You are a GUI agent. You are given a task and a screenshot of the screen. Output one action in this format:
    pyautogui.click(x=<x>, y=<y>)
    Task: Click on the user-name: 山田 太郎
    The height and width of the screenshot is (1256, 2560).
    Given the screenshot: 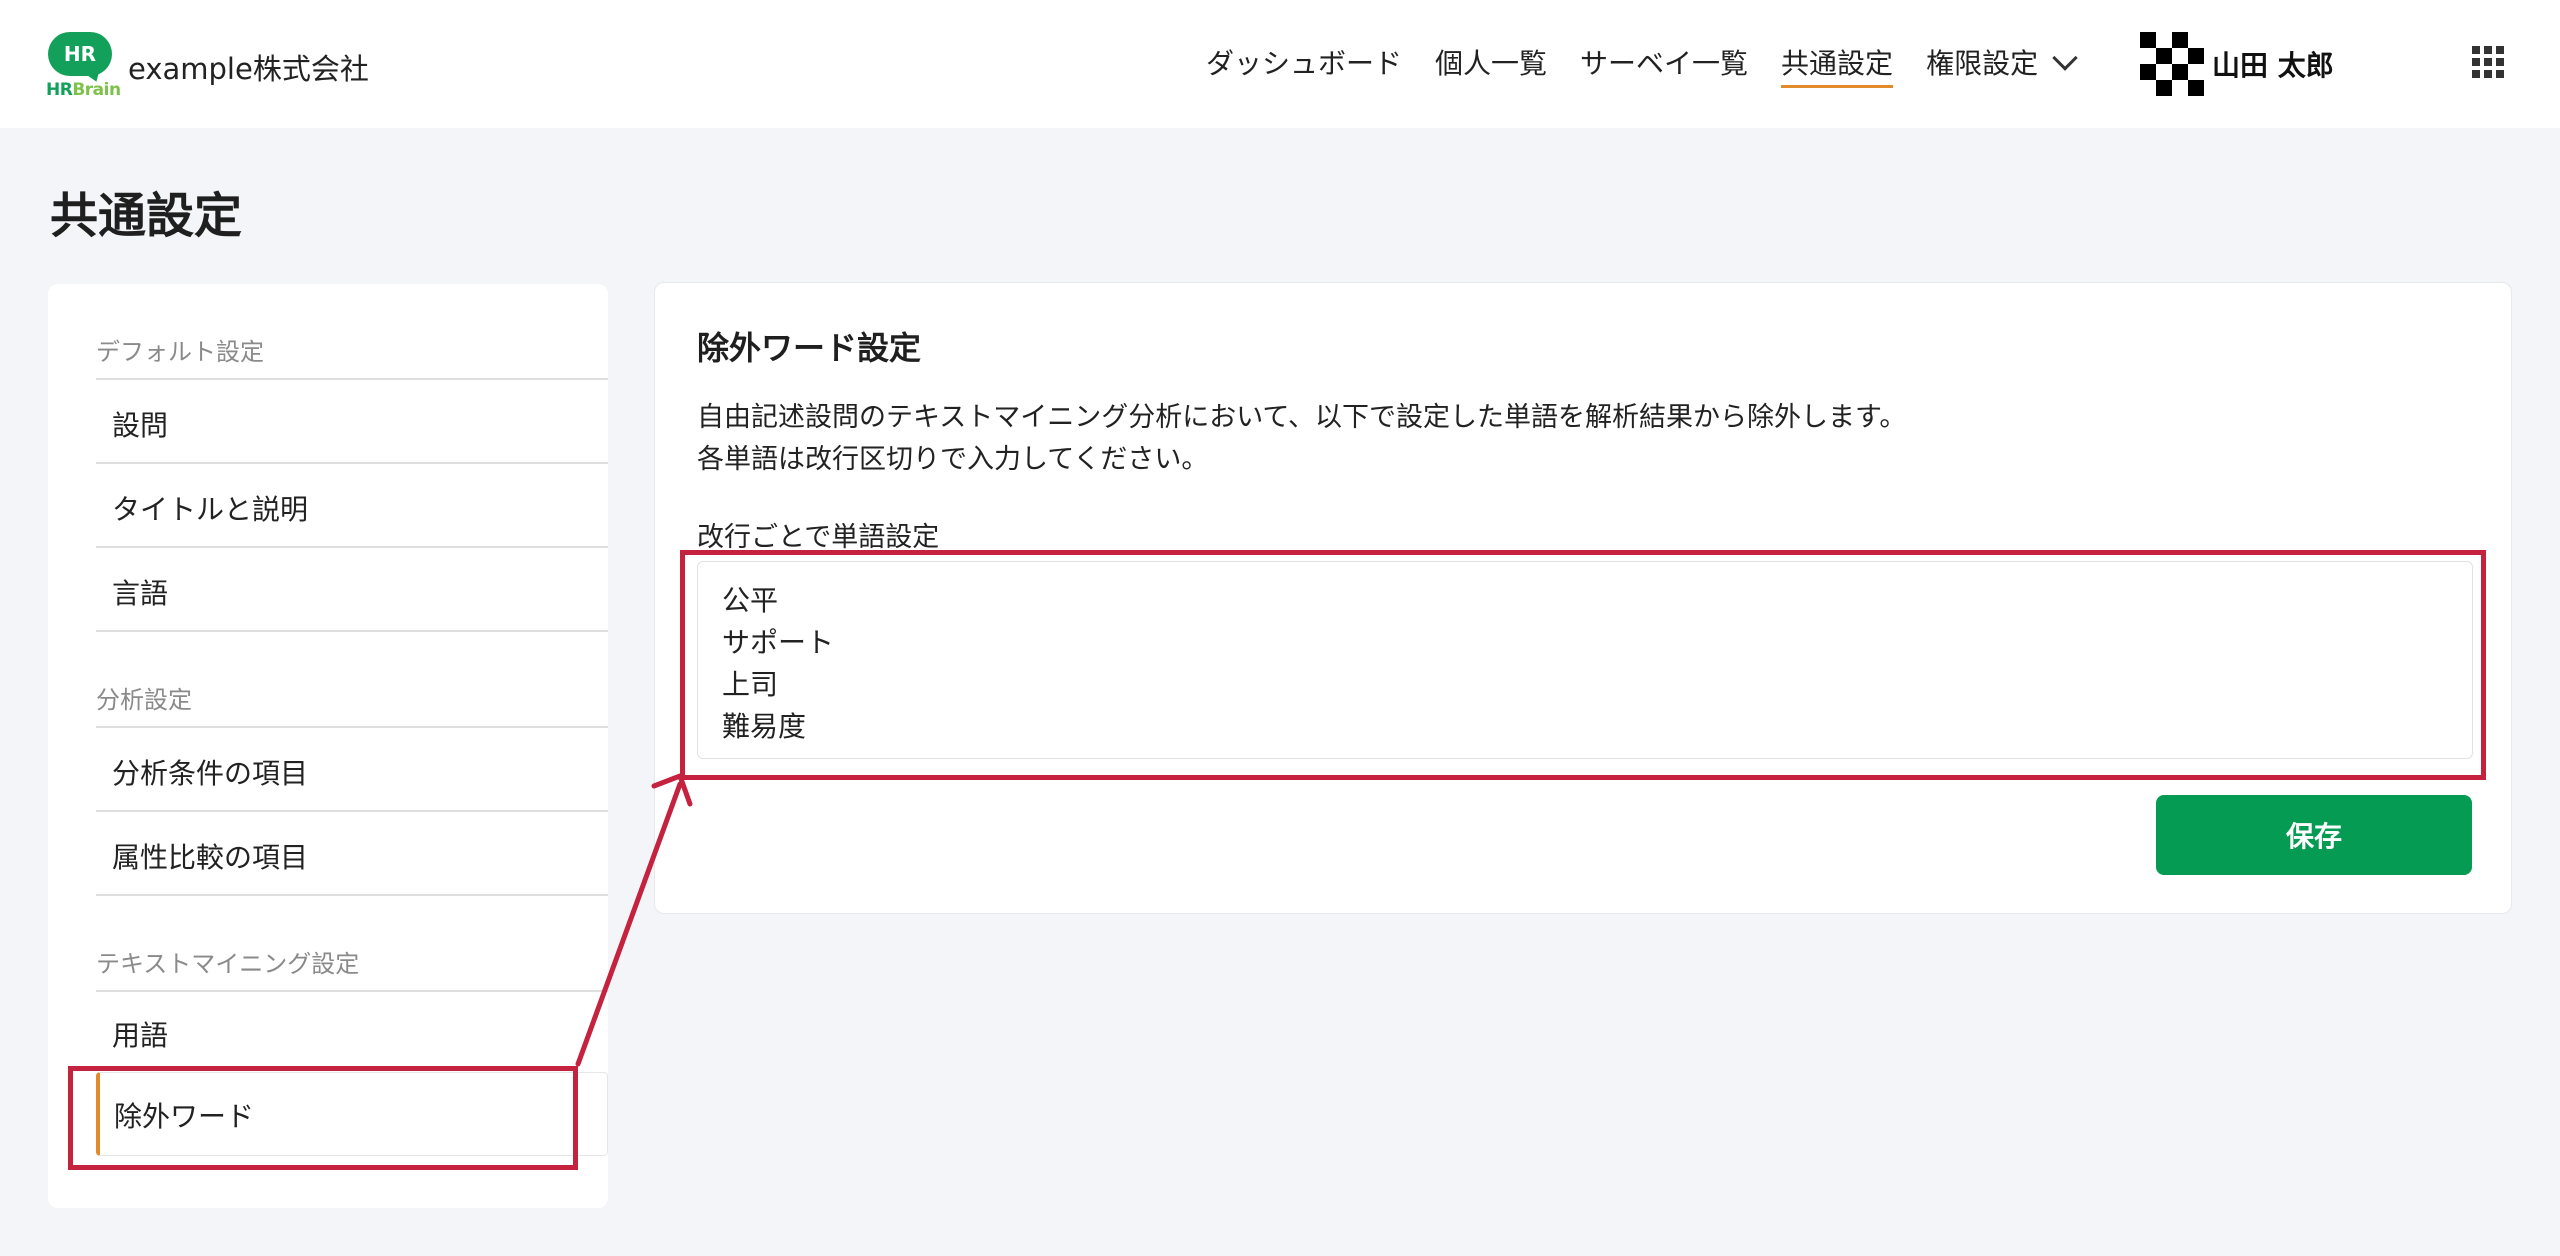 What is the action you would take?
    pyautogui.click(x=2273, y=64)
    